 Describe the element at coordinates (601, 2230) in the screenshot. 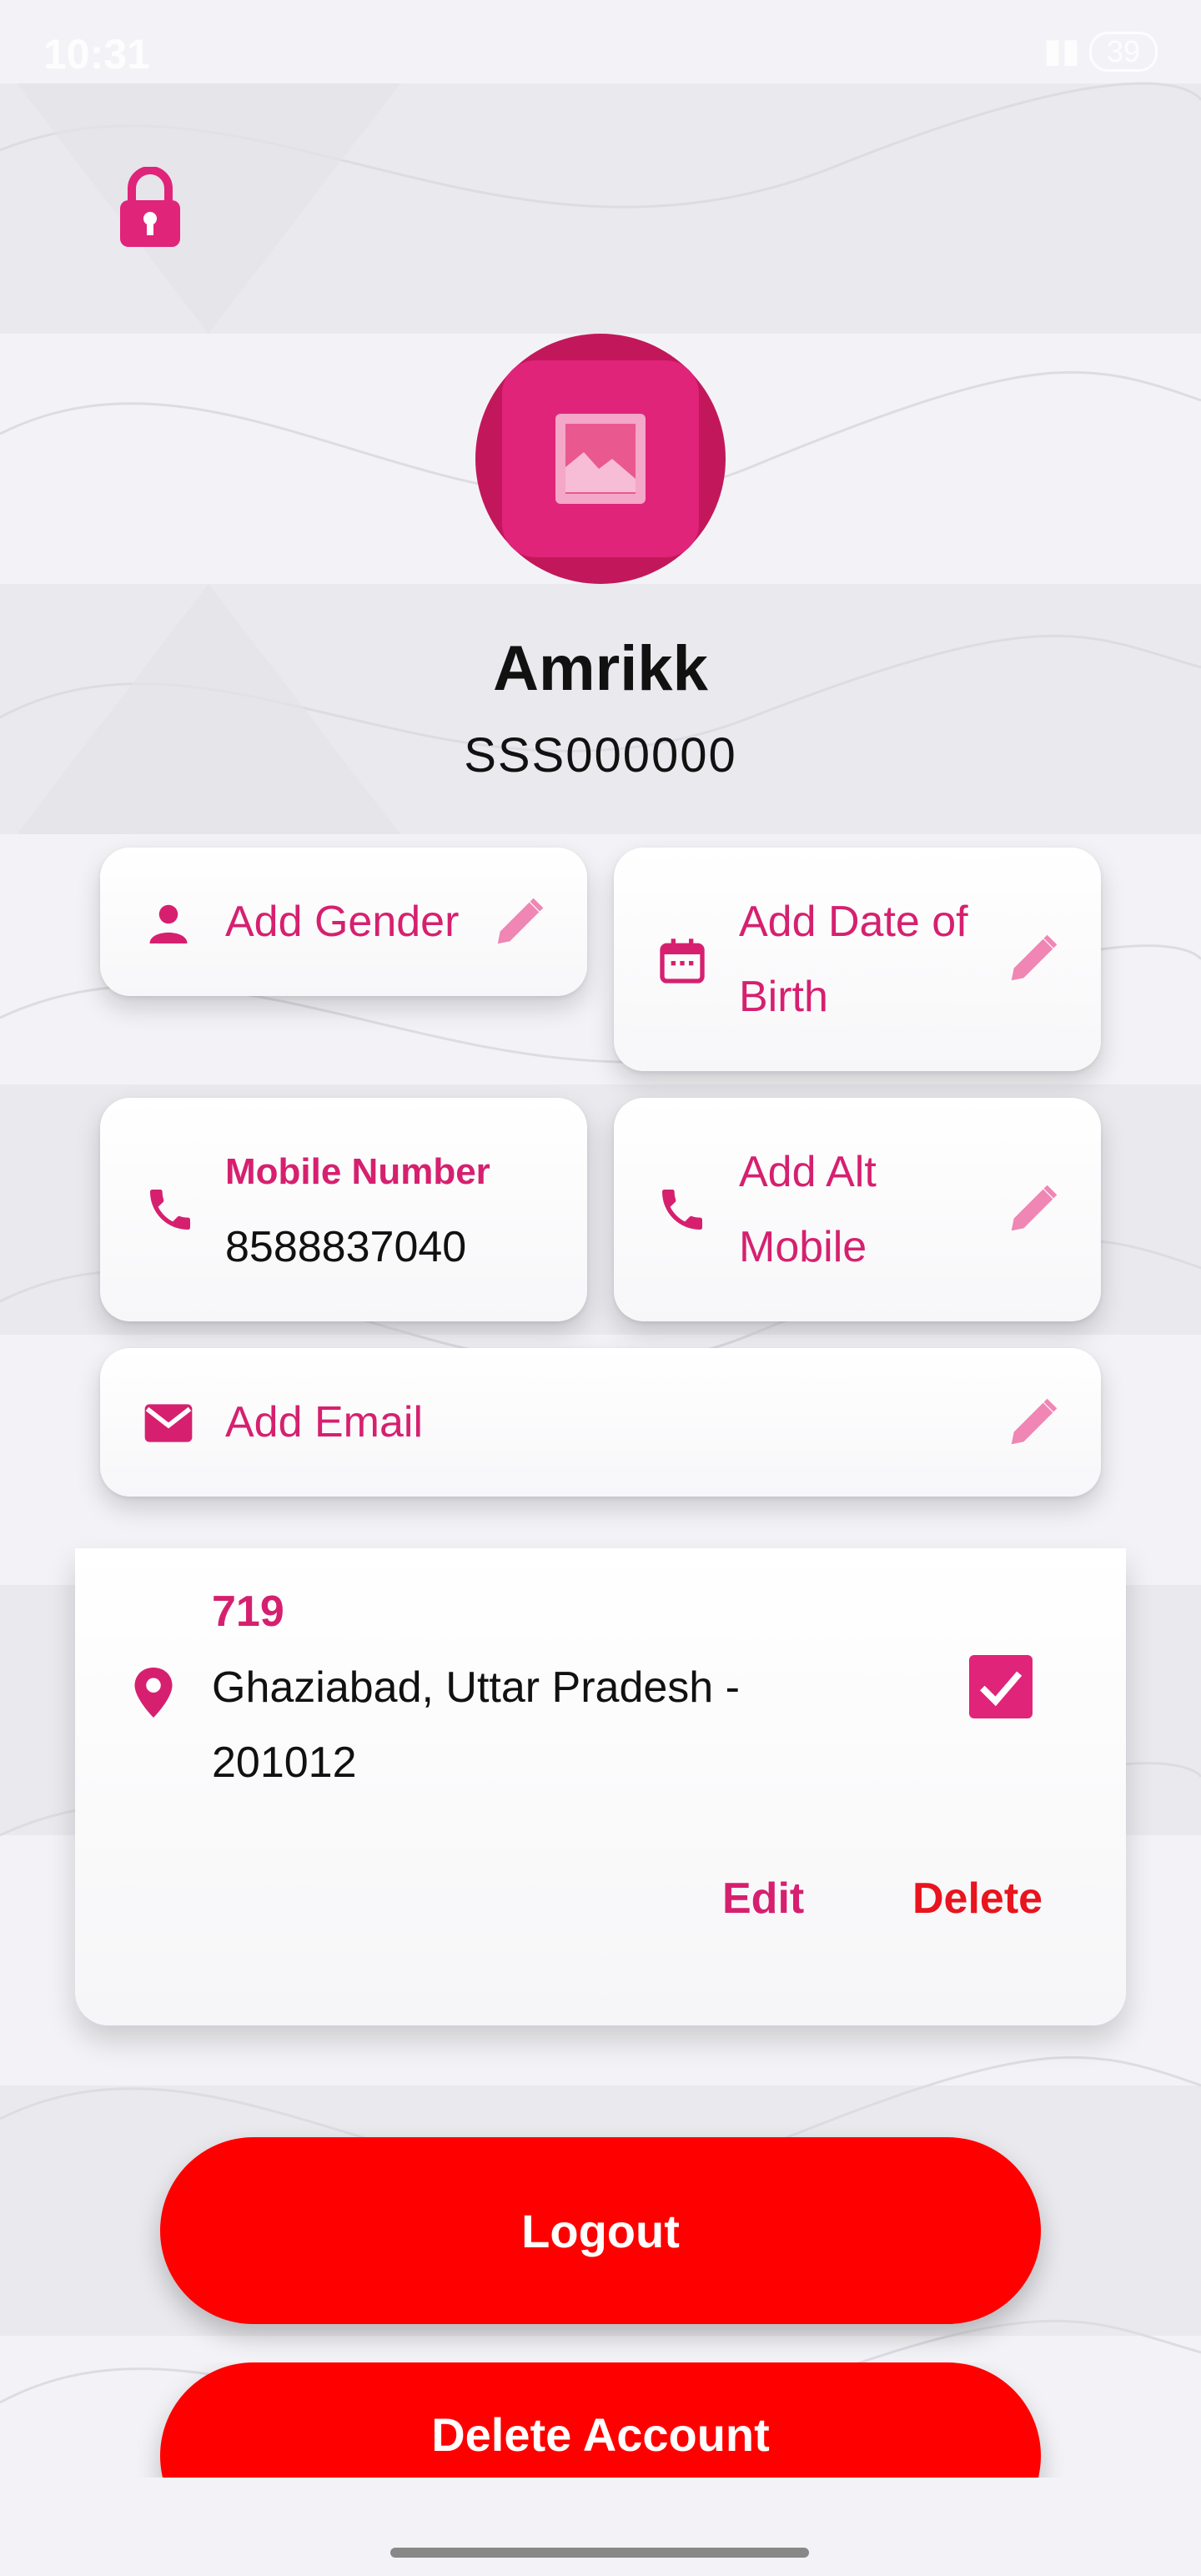

I see `logout-button: Logout` at that location.